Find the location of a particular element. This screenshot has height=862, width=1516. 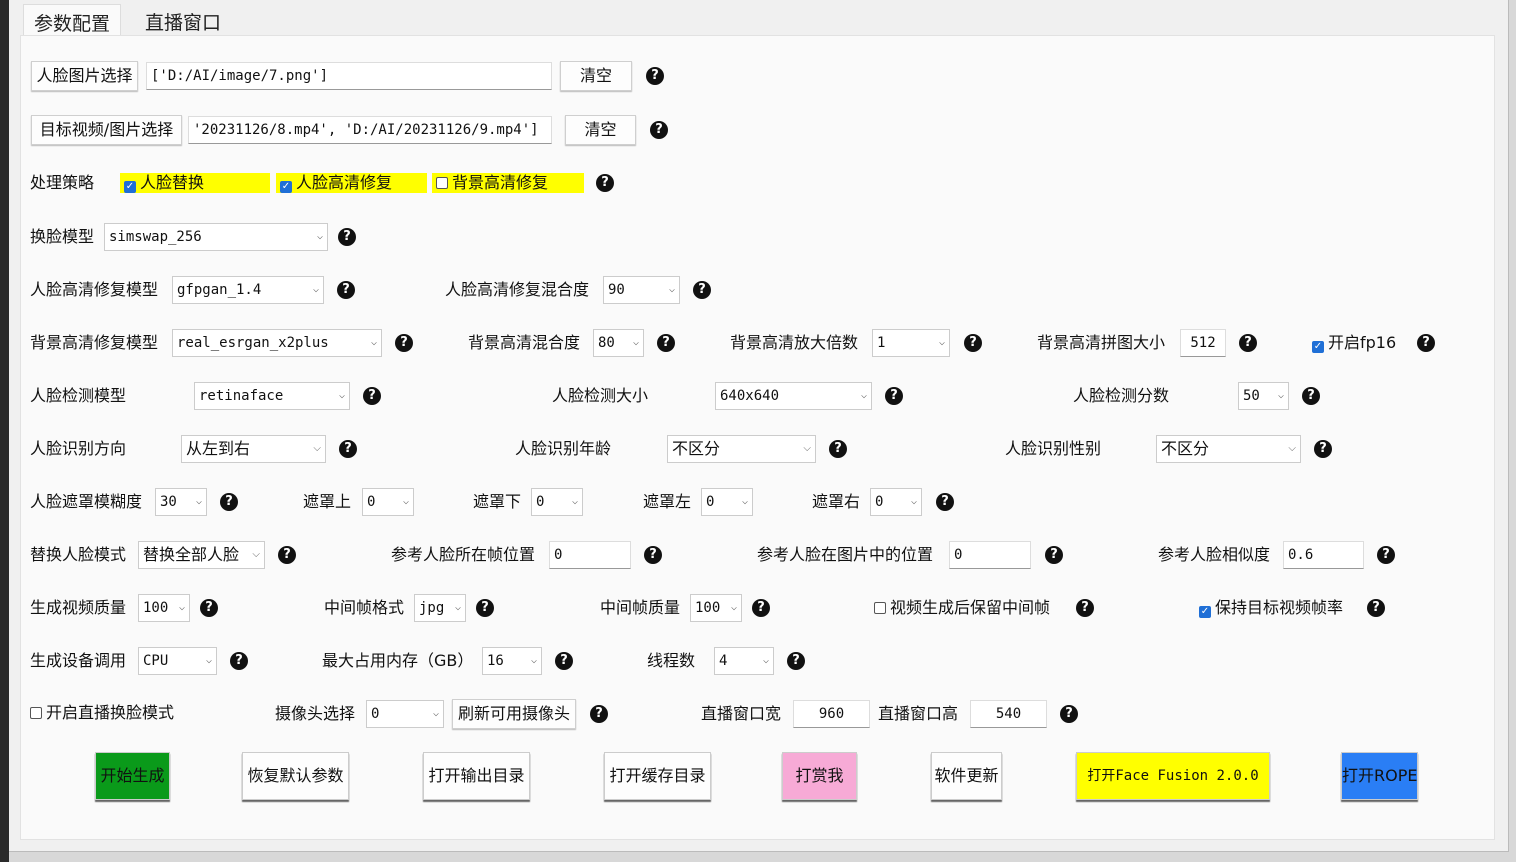

keep-frames-checkbox: 视频生成后保留中间帧 is located at coordinates (960, 608).